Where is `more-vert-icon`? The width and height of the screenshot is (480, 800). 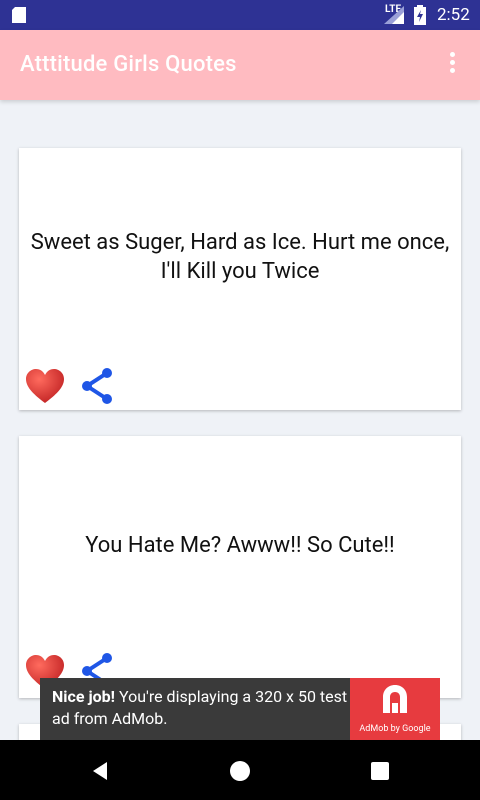 more-vert-icon is located at coordinates (452, 65).